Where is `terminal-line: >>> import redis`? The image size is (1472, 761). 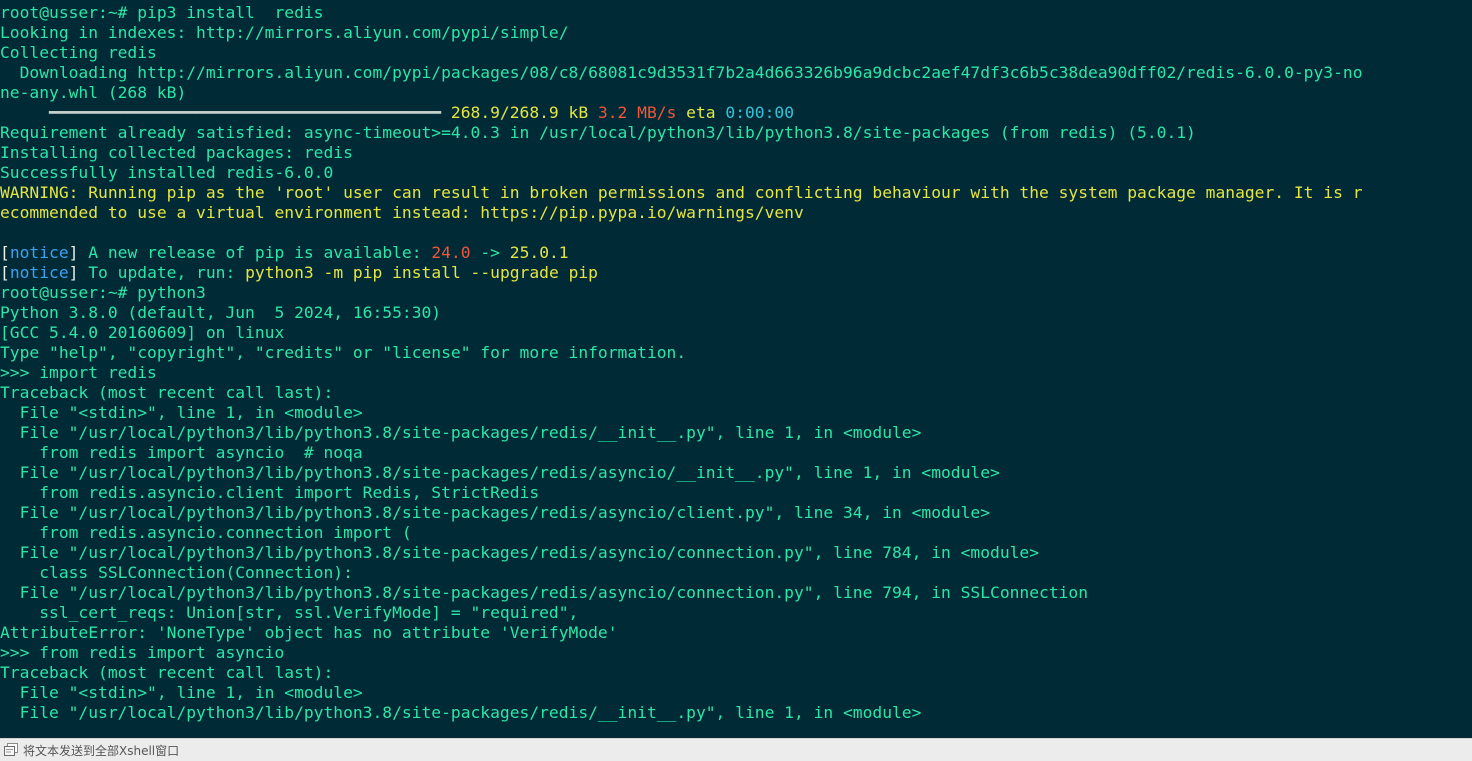
terminal-line: >>> import redis is located at coordinates (736, 373).